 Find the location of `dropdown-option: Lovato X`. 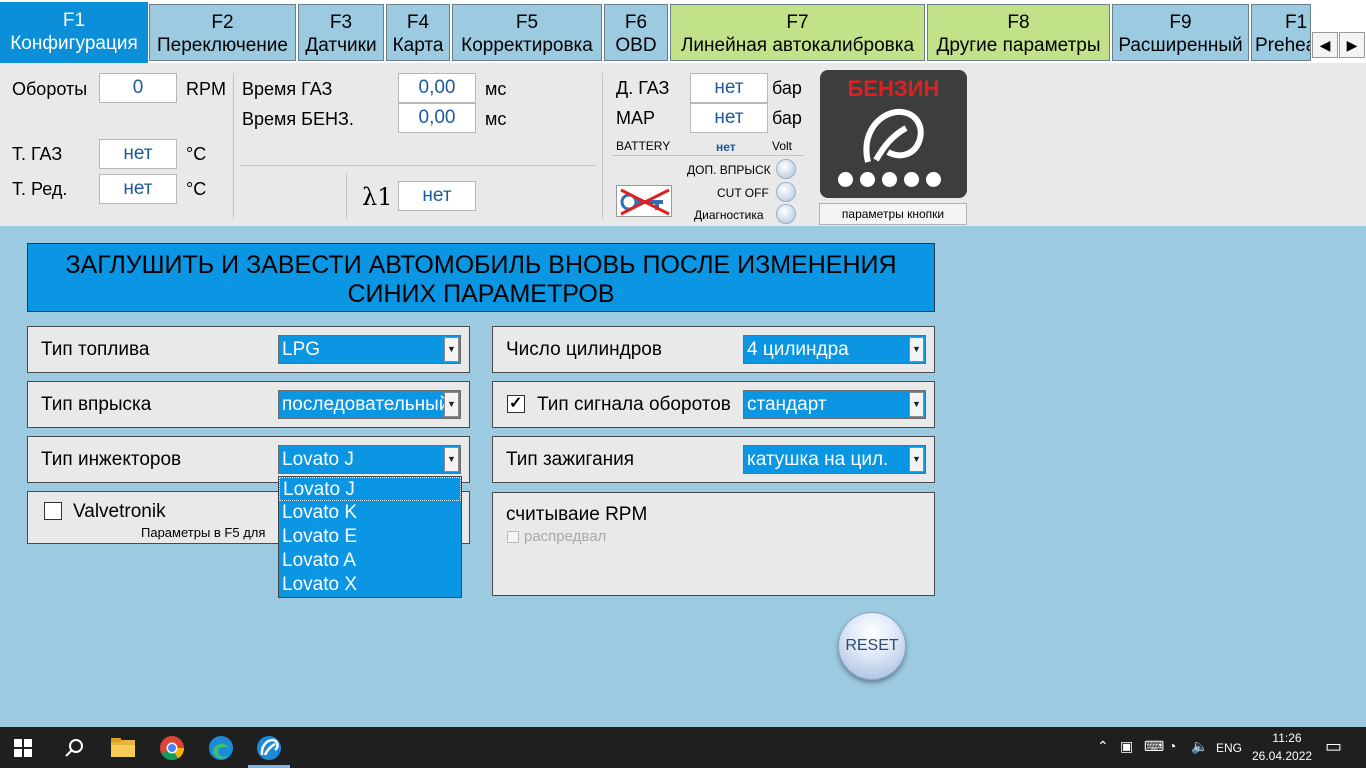

dropdown-option: Lovato X is located at coordinates (370, 585).